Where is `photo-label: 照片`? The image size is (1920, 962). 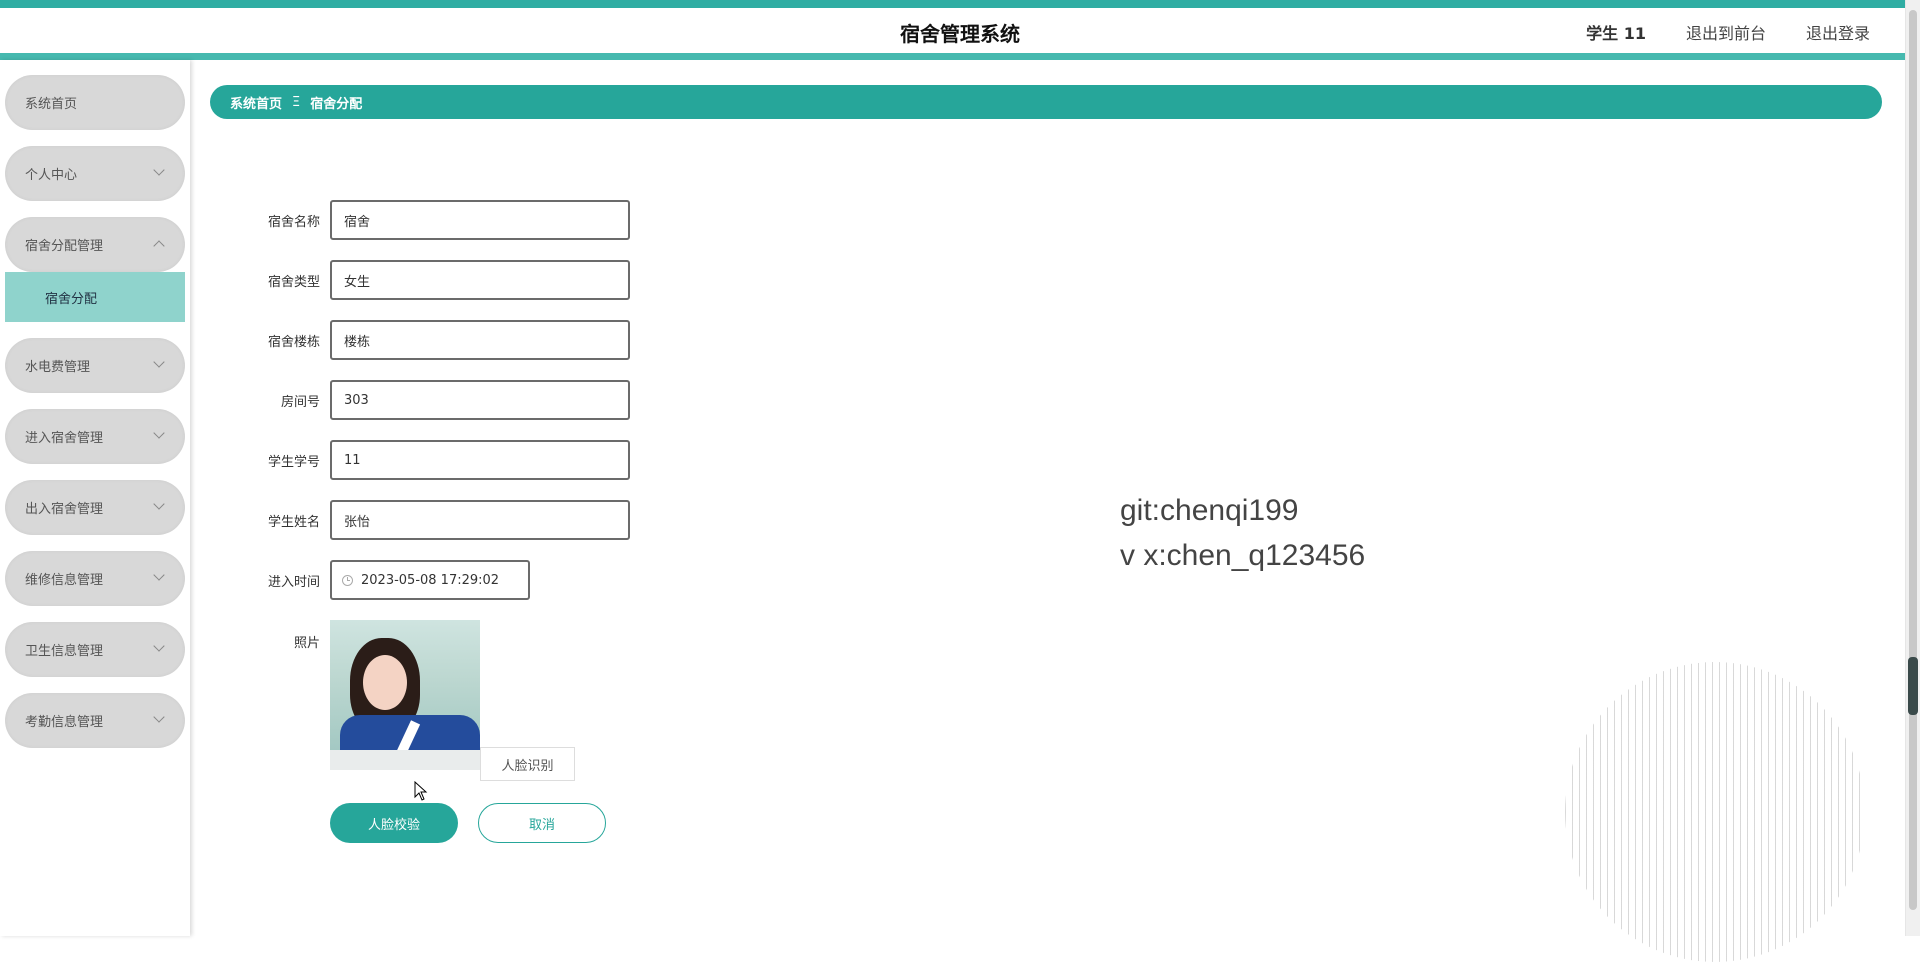 photo-label: 照片 is located at coordinates (306, 643).